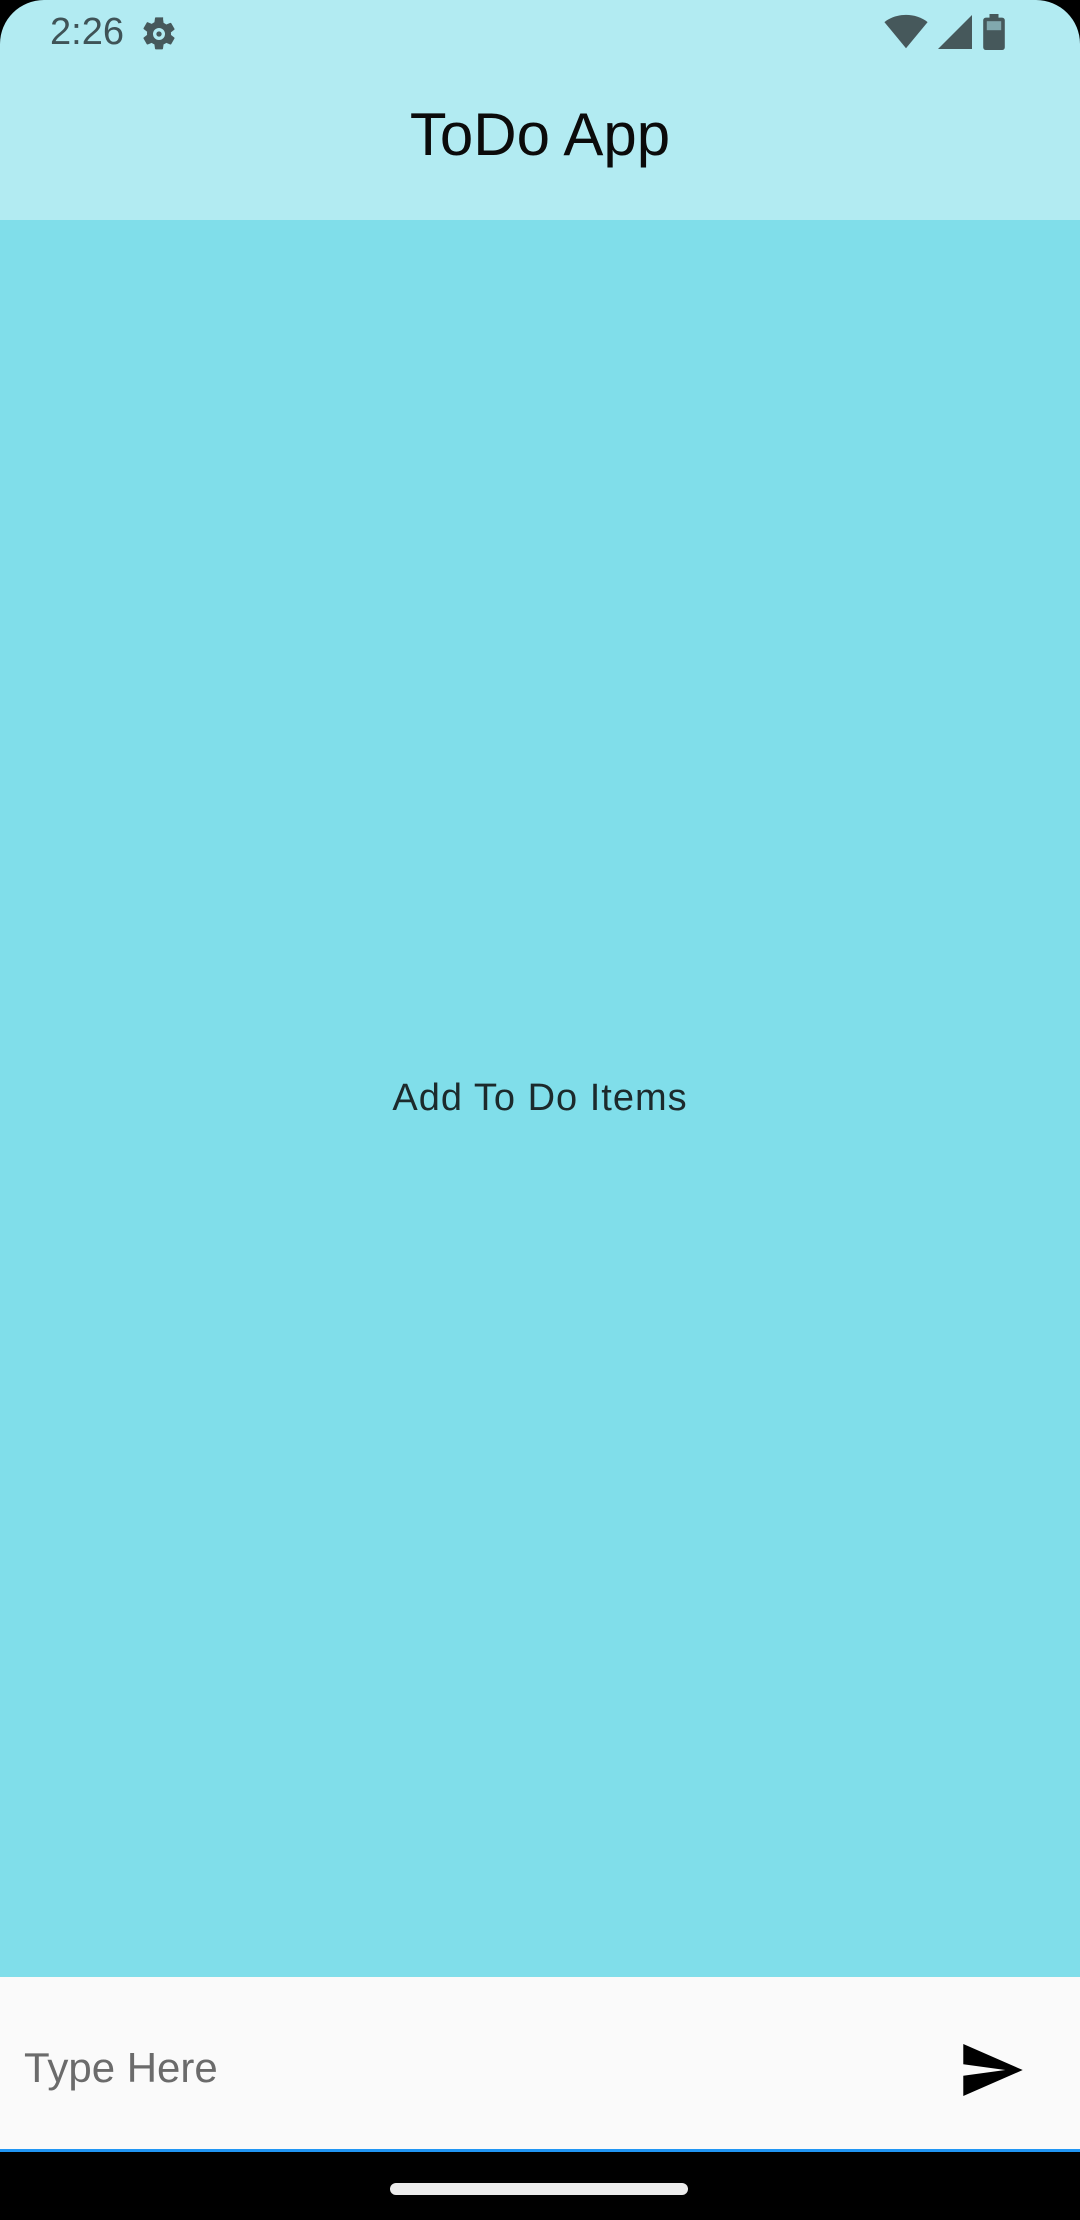 The height and width of the screenshot is (2220, 1080). I want to click on navigation-bar, so click(540, 2186).